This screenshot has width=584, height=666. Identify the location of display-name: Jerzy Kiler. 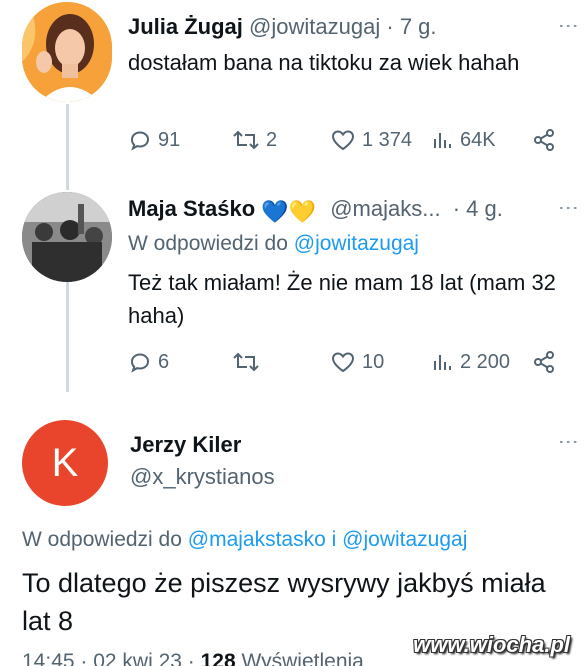
(185, 444).